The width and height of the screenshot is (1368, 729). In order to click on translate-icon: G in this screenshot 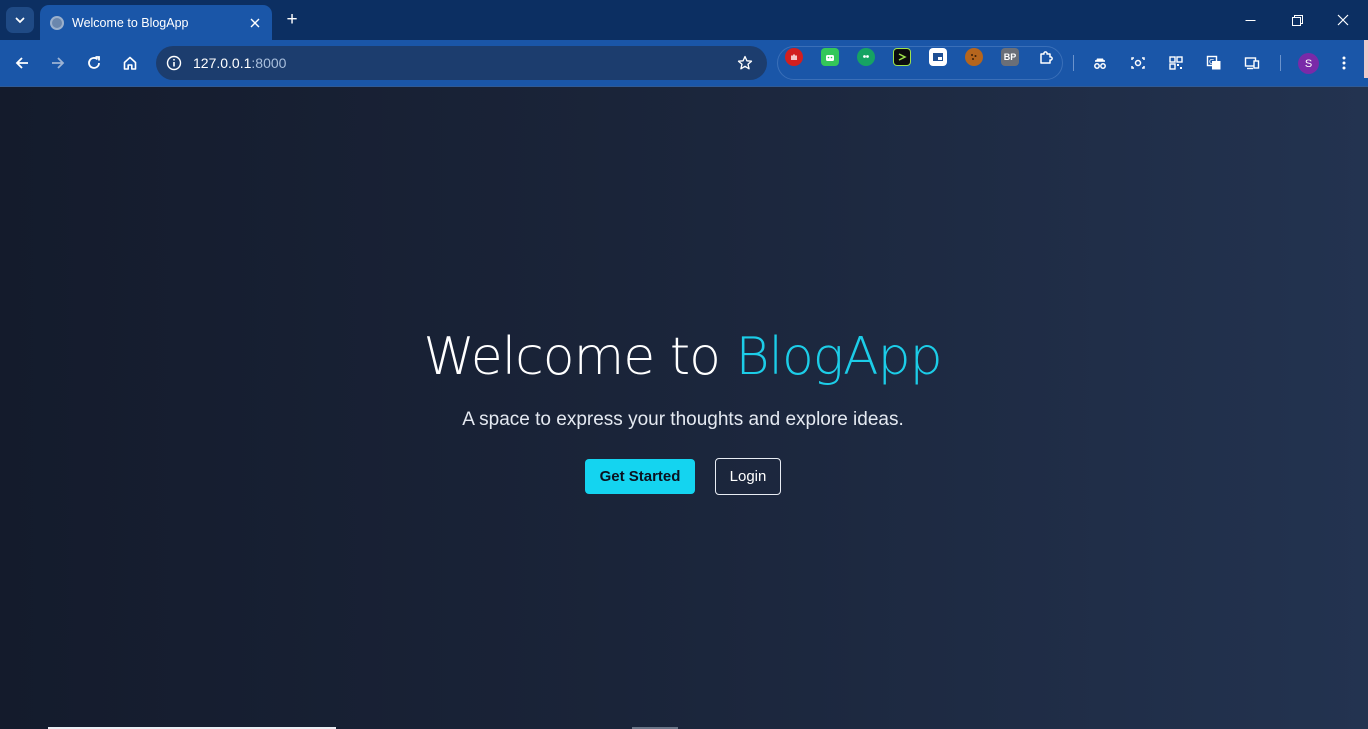, I will do `click(1213, 62)`.